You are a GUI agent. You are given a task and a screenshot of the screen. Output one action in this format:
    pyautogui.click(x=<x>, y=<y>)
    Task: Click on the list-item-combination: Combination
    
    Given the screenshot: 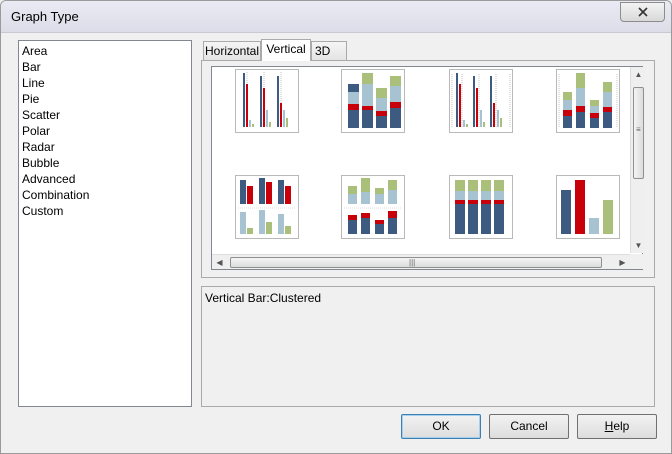 What is the action you would take?
    pyautogui.click(x=55, y=195)
    